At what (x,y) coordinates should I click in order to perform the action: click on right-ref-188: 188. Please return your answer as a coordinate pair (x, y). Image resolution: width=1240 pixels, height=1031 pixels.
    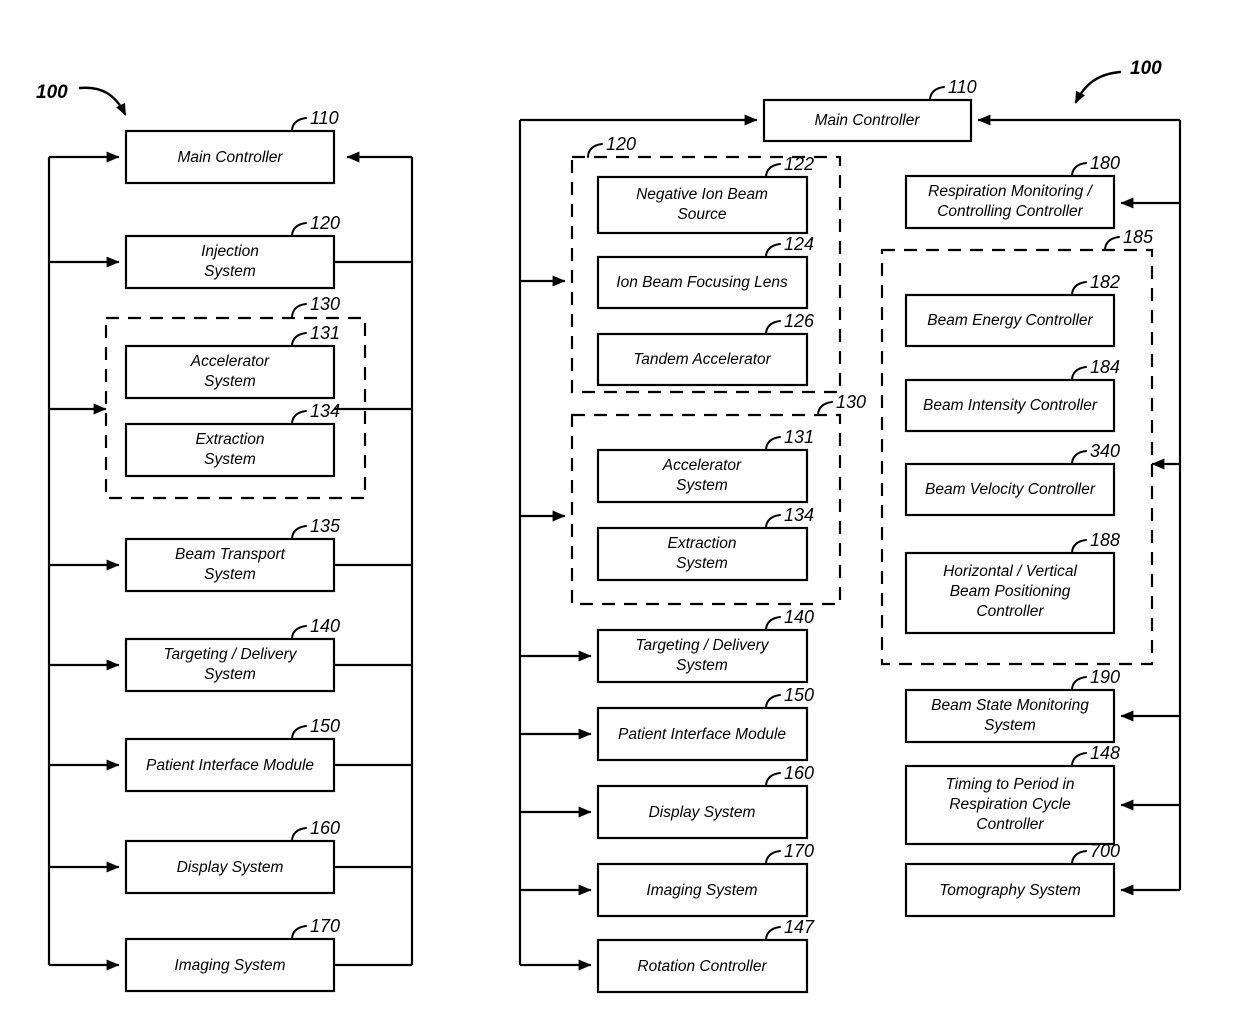
    Looking at the image, I should click on (1105, 540).